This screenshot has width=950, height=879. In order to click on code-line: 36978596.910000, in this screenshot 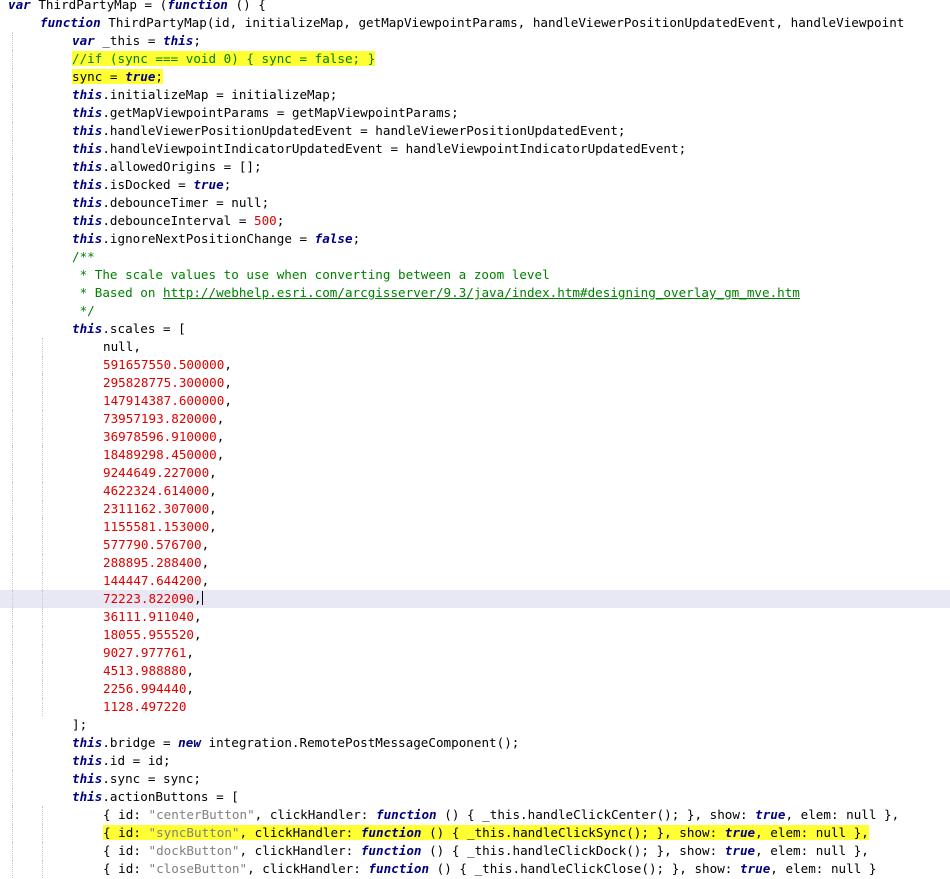, I will do `click(475, 437)`.